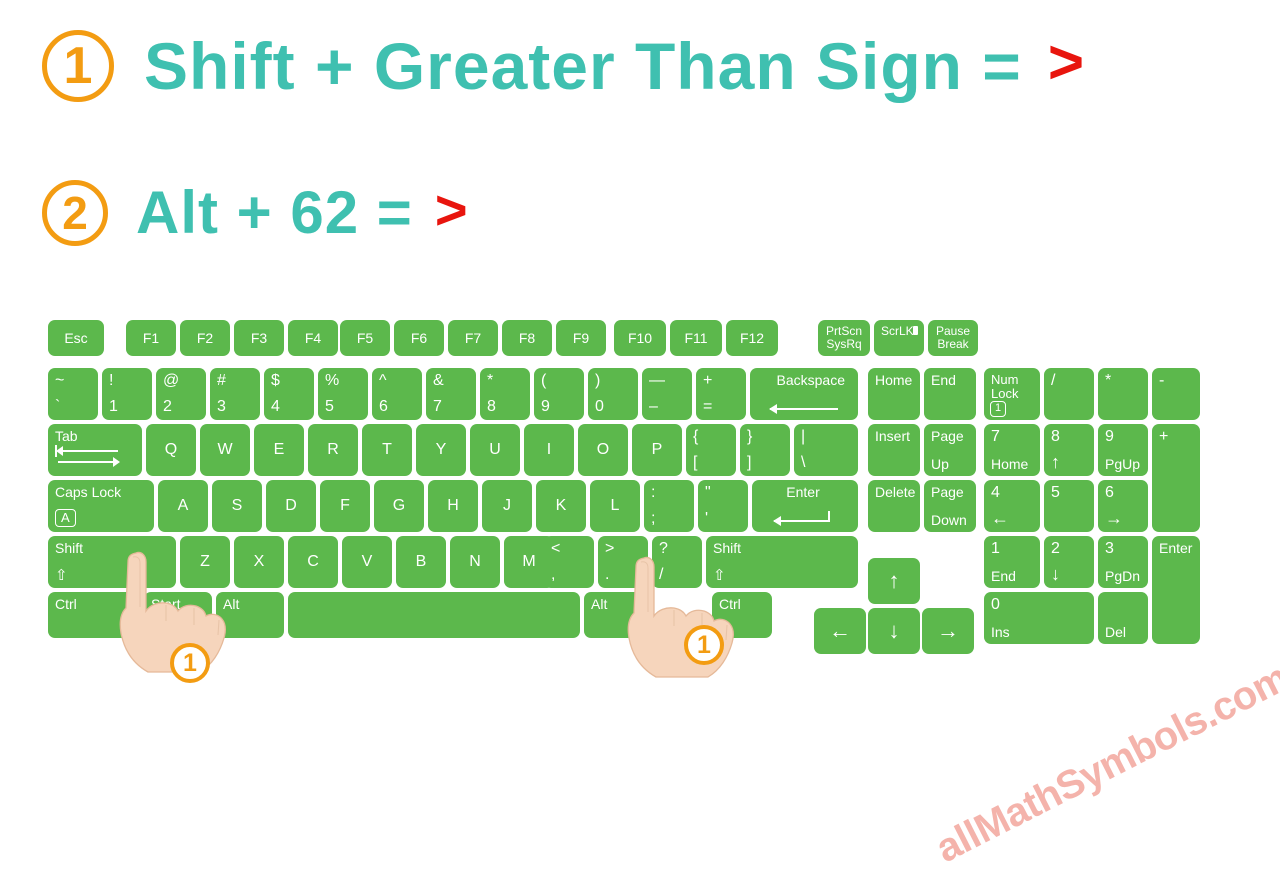  I want to click on key-numpad-enter: Enter, so click(1176, 590).